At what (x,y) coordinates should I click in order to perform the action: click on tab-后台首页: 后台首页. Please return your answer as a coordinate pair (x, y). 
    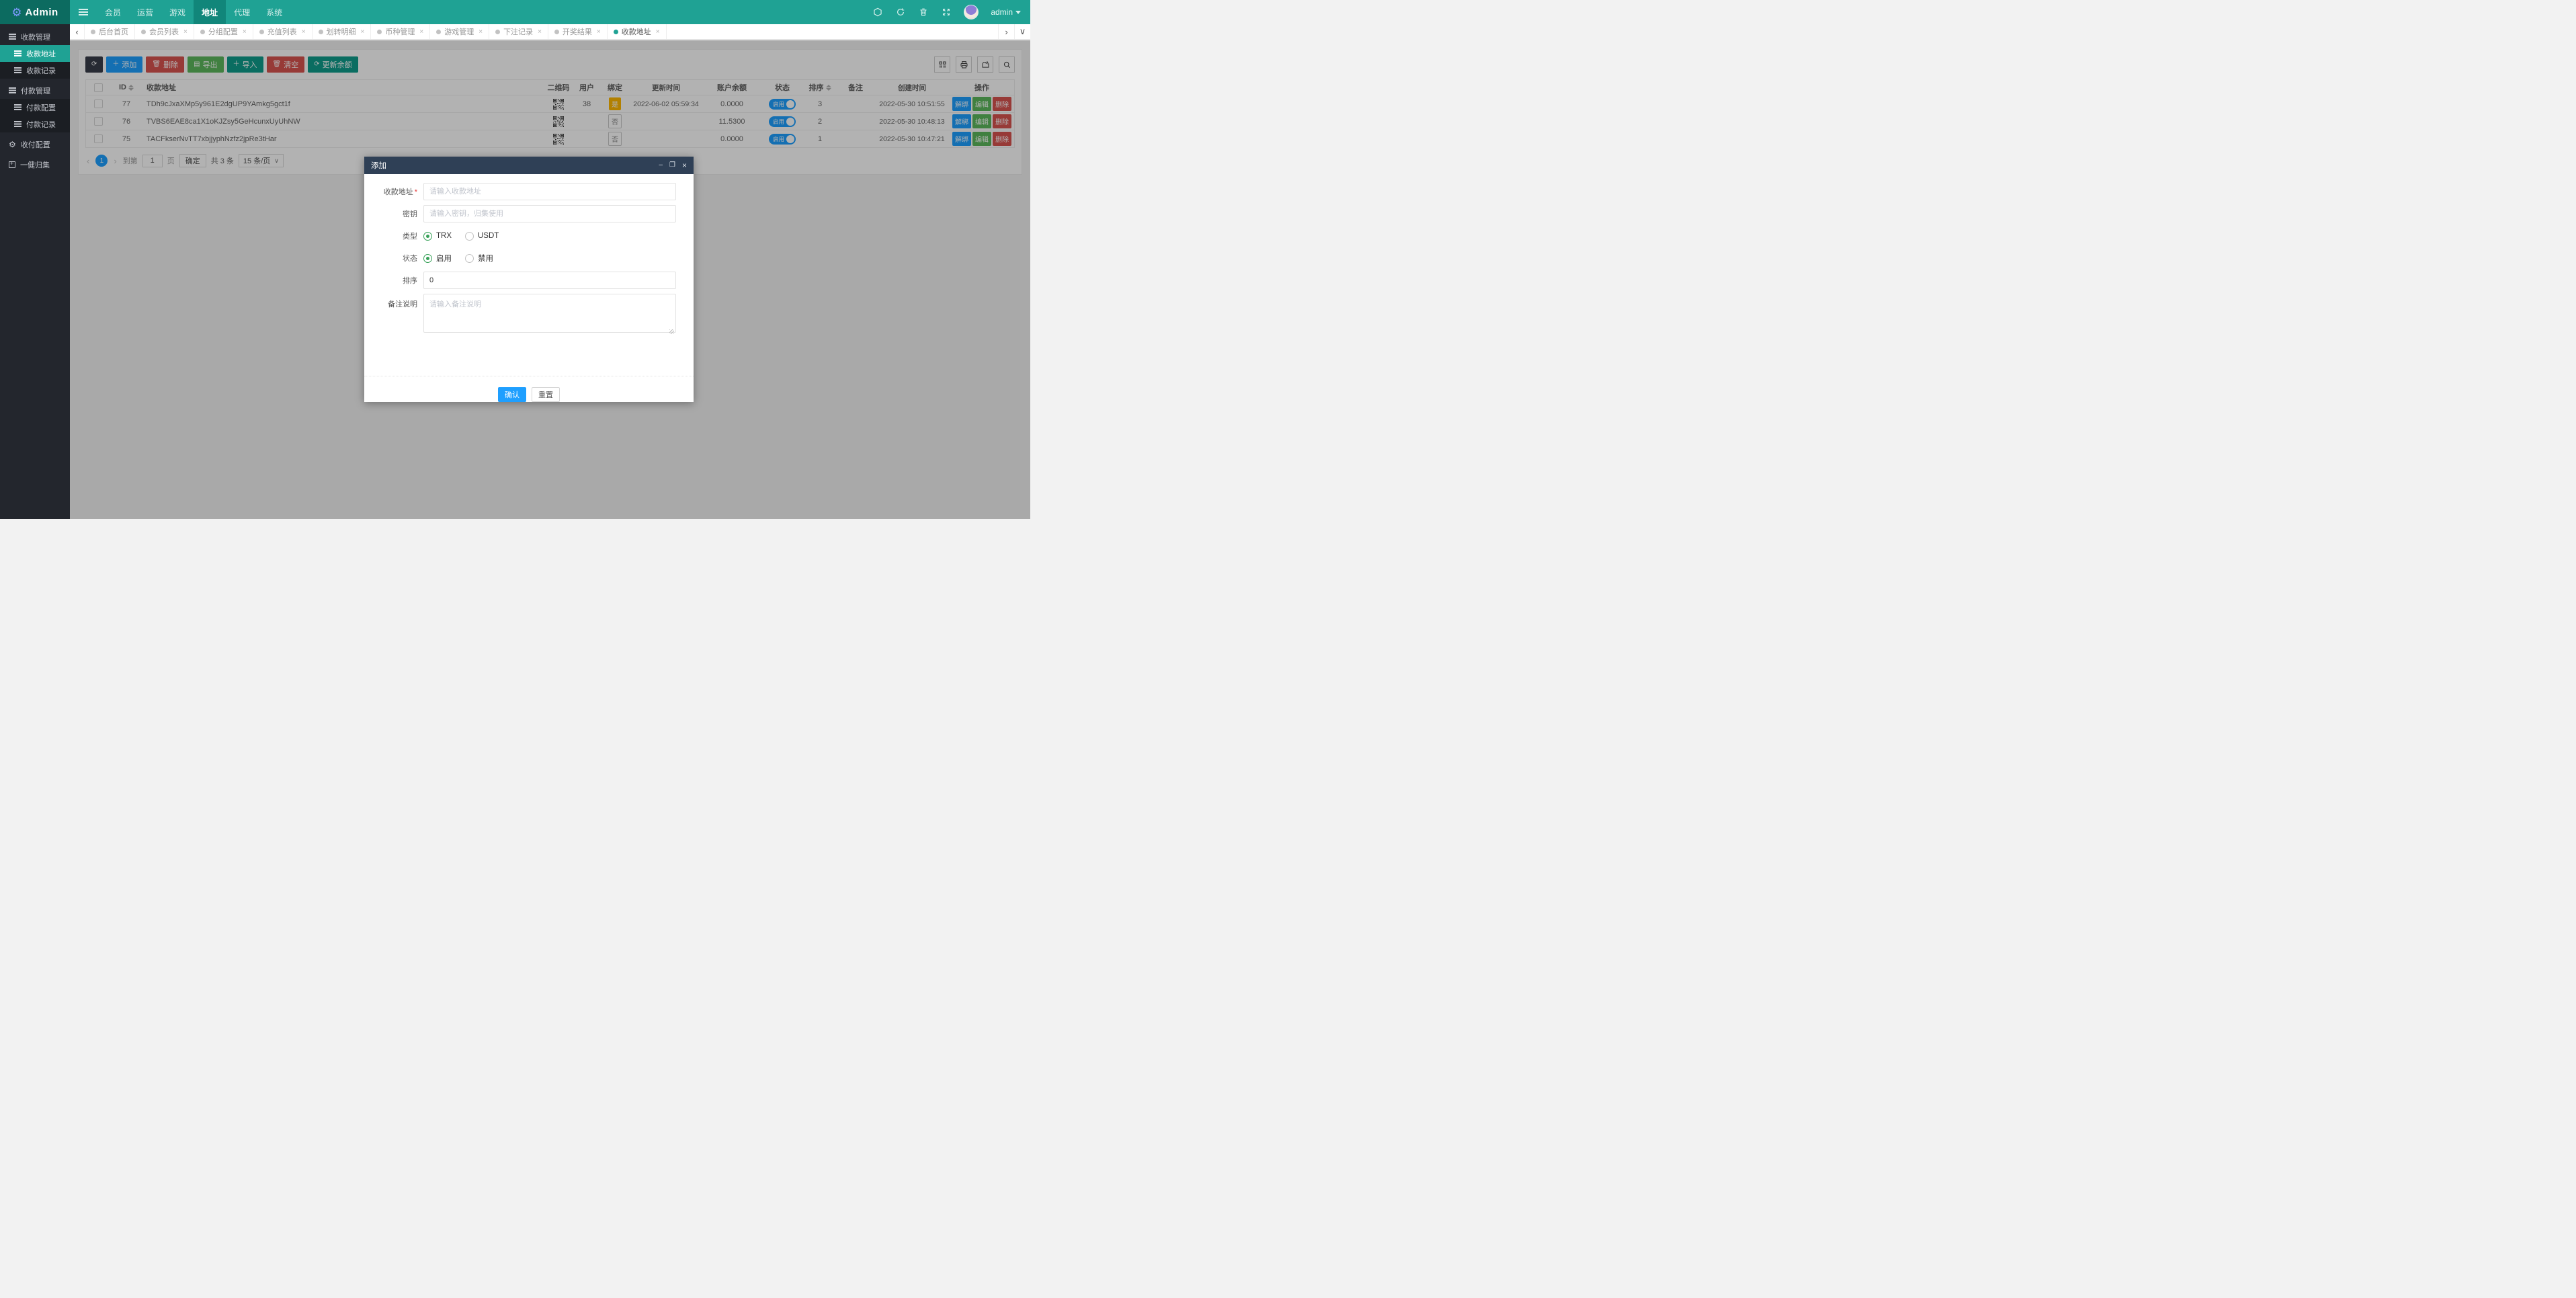
    Looking at the image, I should click on (110, 31).